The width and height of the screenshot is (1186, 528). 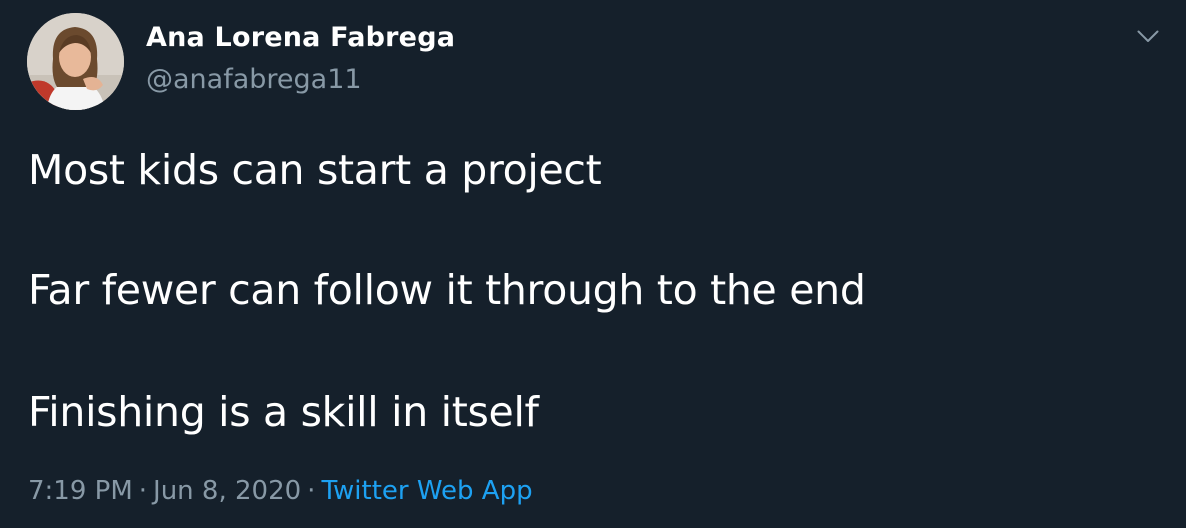 What do you see at coordinates (300, 37) in the screenshot?
I see `display-name: Ana Lorena Fabrega` at bounding box center [300, 37].